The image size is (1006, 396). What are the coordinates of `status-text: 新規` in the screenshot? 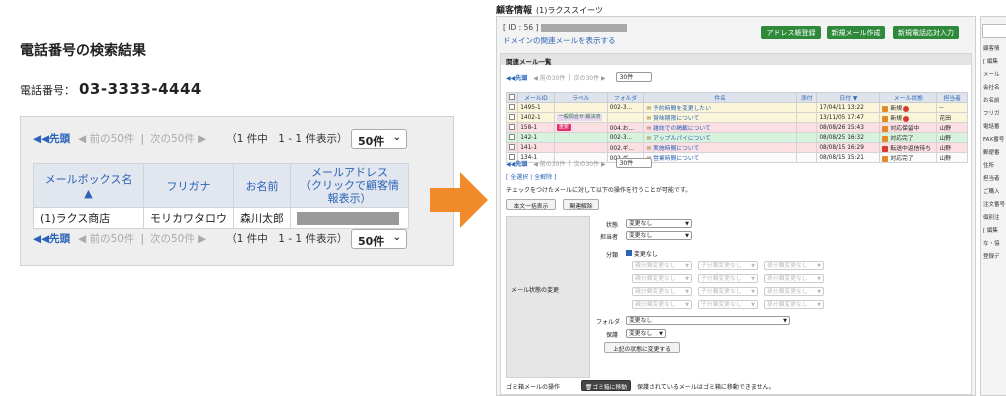 It's located at (896, 119).